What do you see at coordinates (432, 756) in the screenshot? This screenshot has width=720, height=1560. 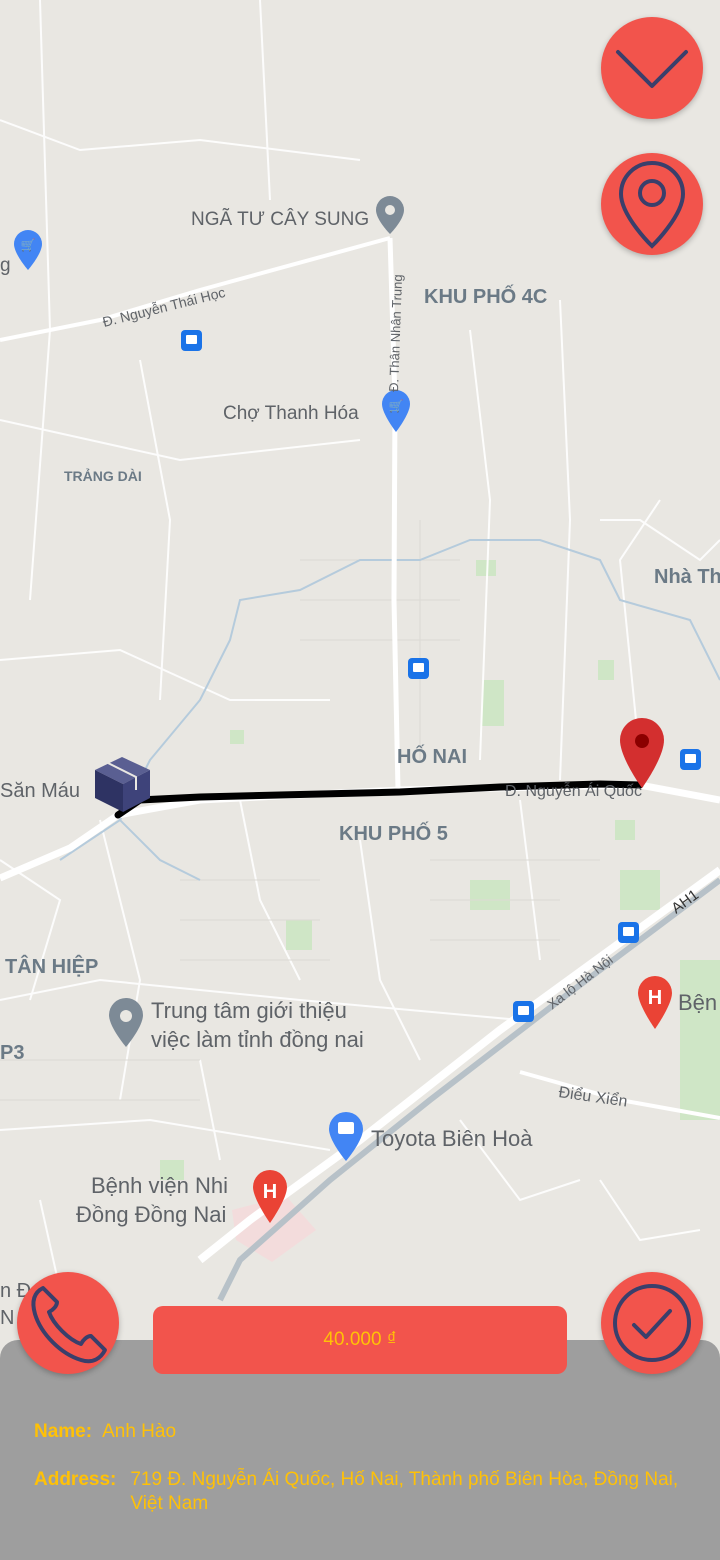 I see `area-label: HỐ NAI` at bounding box center [432, 756].